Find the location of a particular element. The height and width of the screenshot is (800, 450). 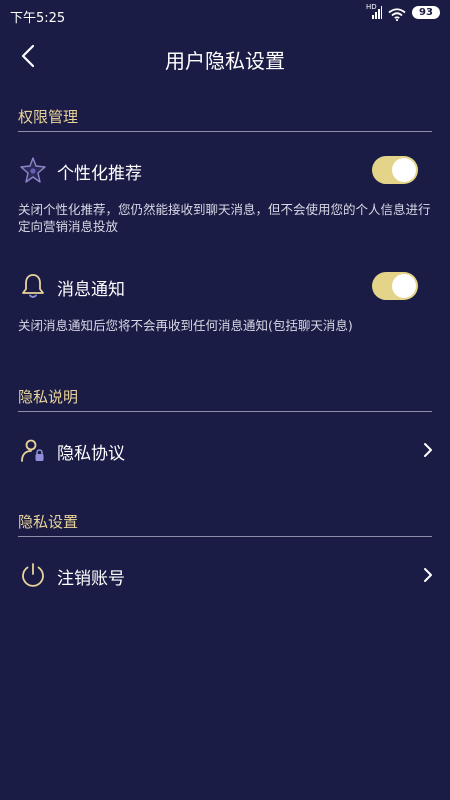

wifi-icon is located at coordinates (397, 14).